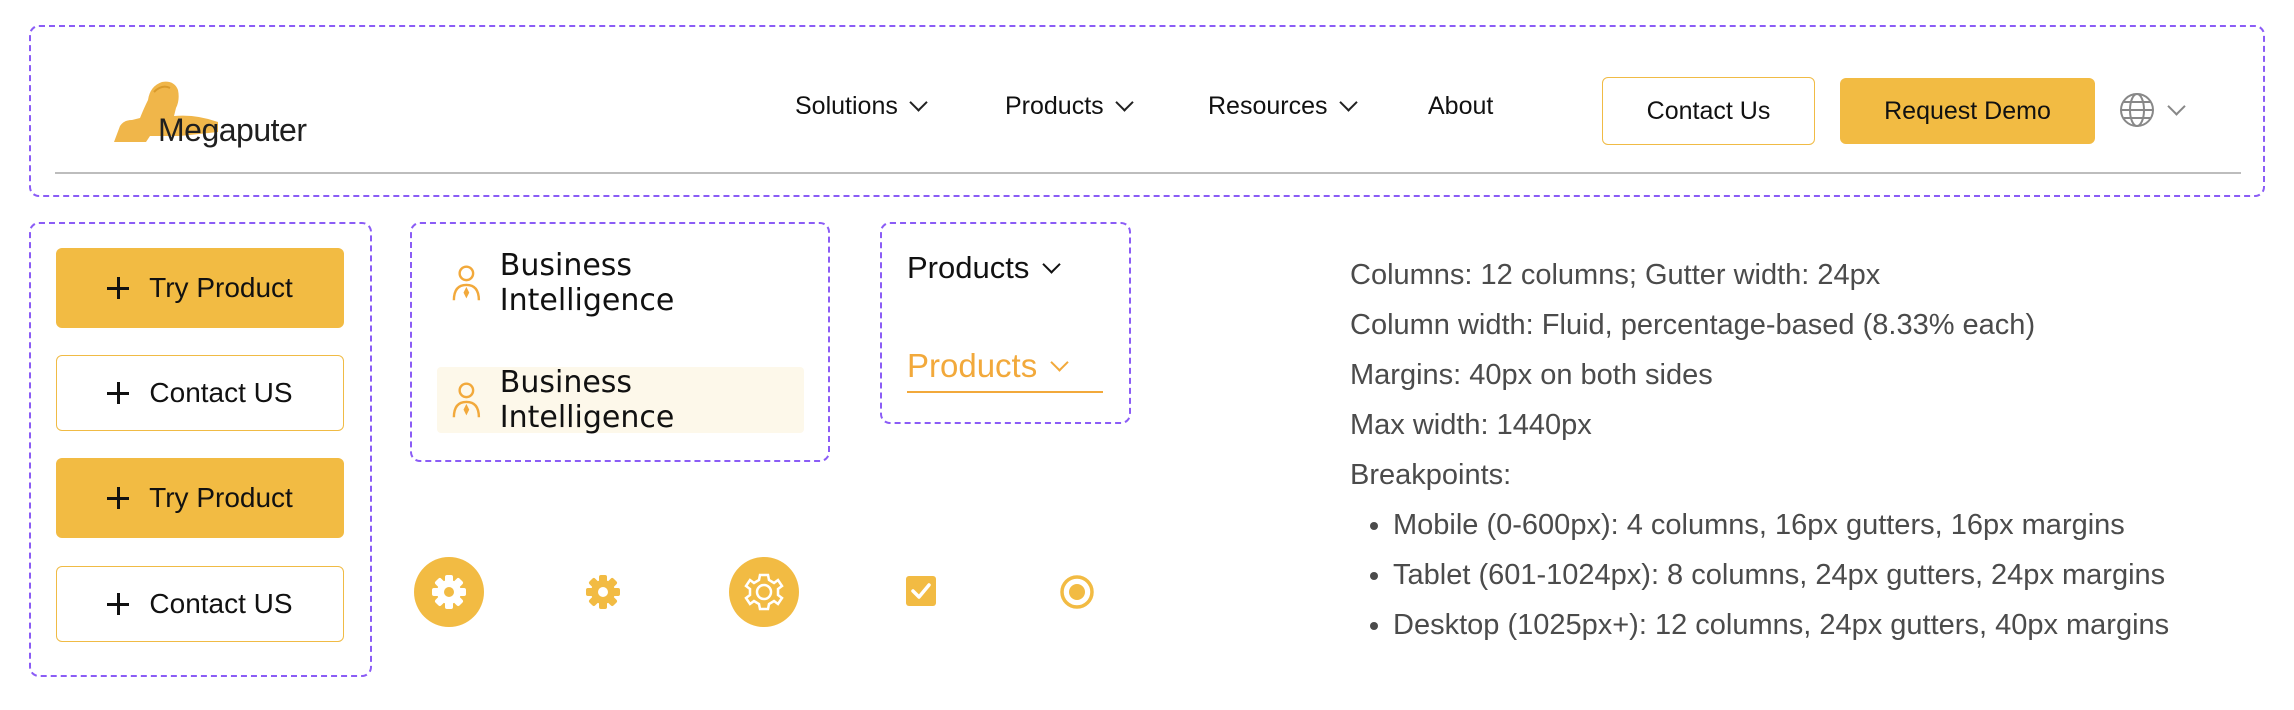  I want to click on nav-item-products: Products, so click(1069, 106).